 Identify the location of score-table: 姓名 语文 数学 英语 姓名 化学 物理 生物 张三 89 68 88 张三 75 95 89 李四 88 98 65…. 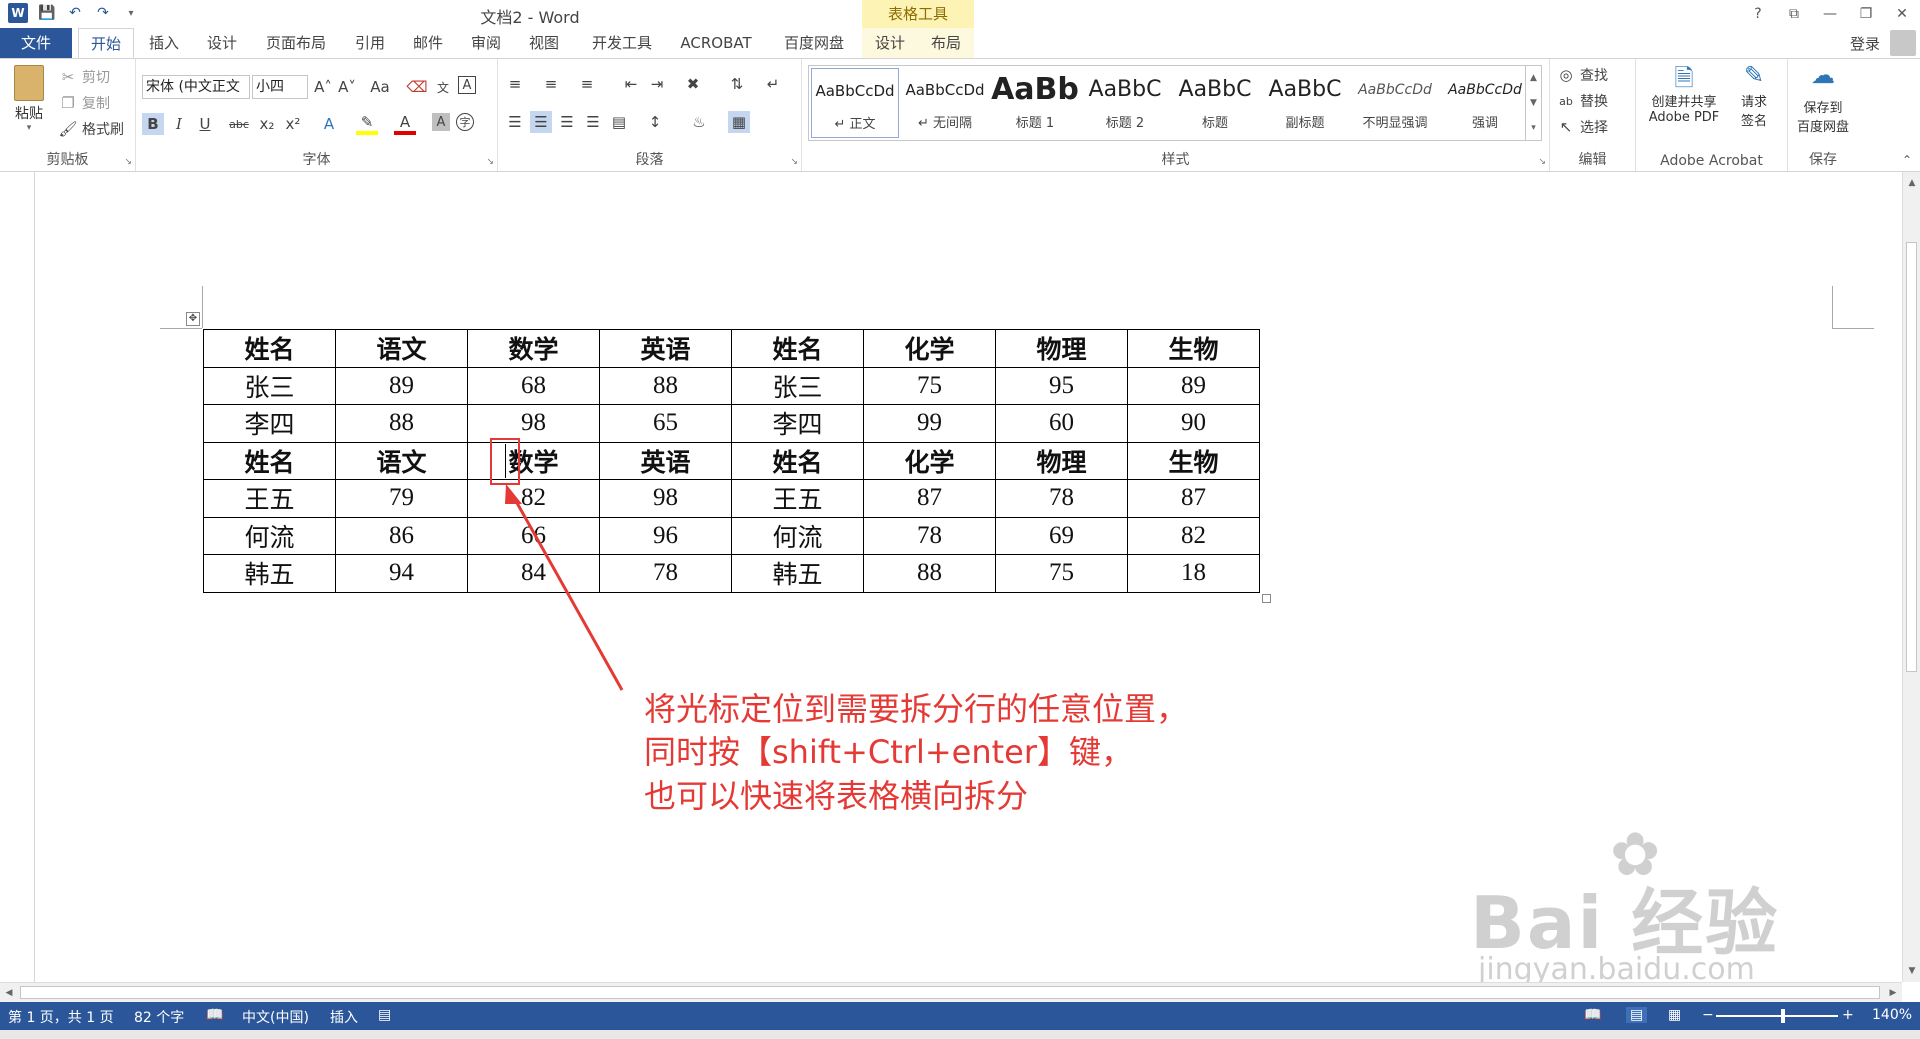
(731, 461).